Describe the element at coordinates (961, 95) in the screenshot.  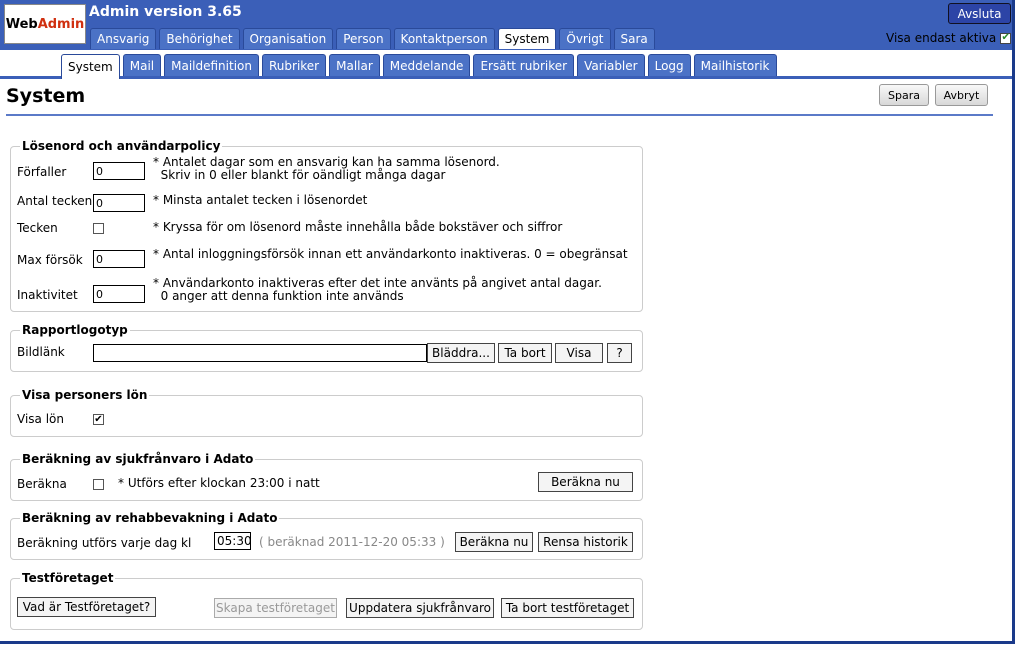
I see `cancel-button: Avbryt` at that location.